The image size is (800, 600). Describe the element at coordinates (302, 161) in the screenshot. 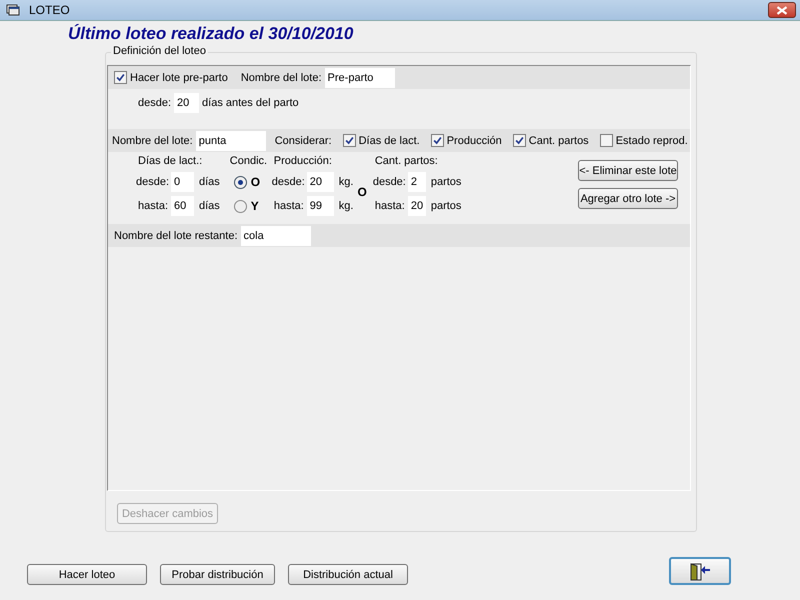

I see `column-label: Producción:` at that location.